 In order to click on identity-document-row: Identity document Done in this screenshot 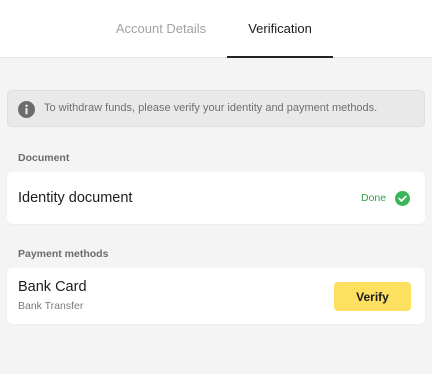, I will do `click(216, 198)`.